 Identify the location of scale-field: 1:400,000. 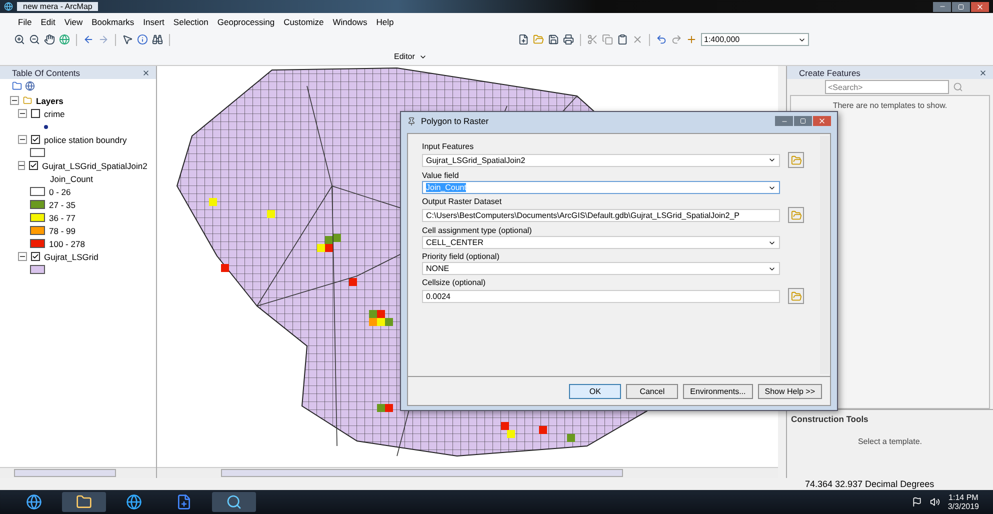
(755, 39).